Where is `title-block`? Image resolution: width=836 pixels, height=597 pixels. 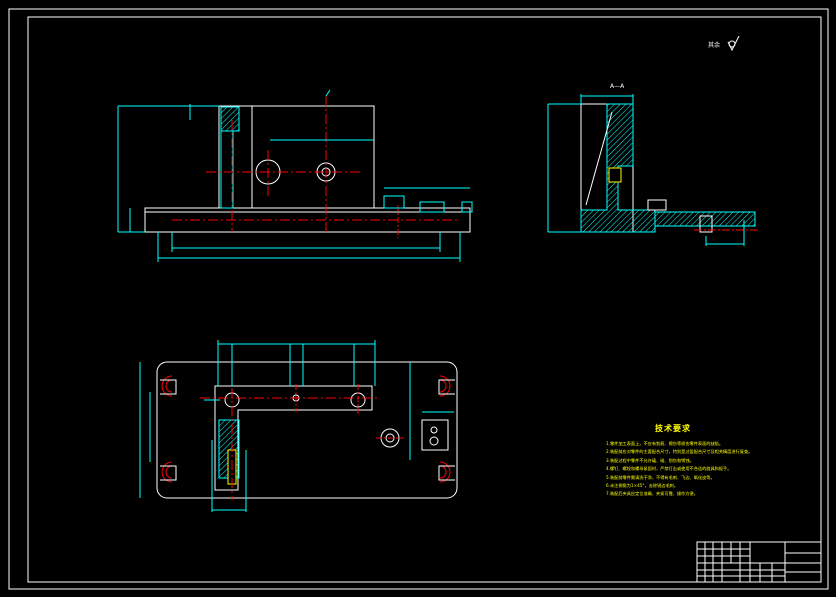 title-block is located at coordinates (759, 562).